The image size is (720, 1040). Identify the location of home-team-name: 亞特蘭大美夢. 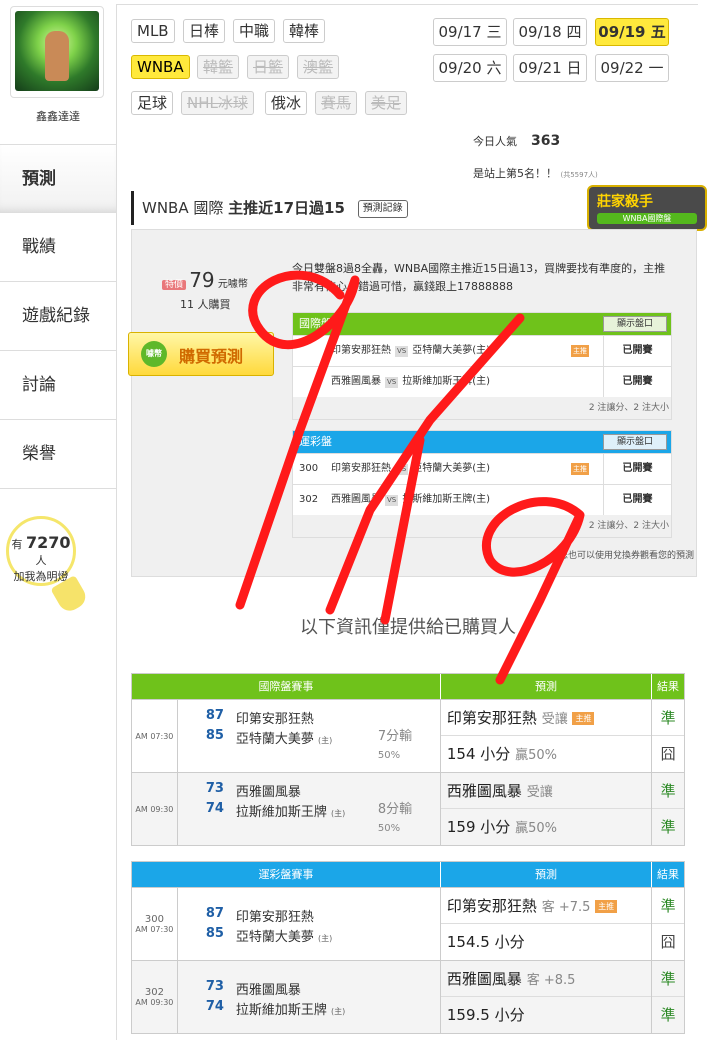
(274, 739).